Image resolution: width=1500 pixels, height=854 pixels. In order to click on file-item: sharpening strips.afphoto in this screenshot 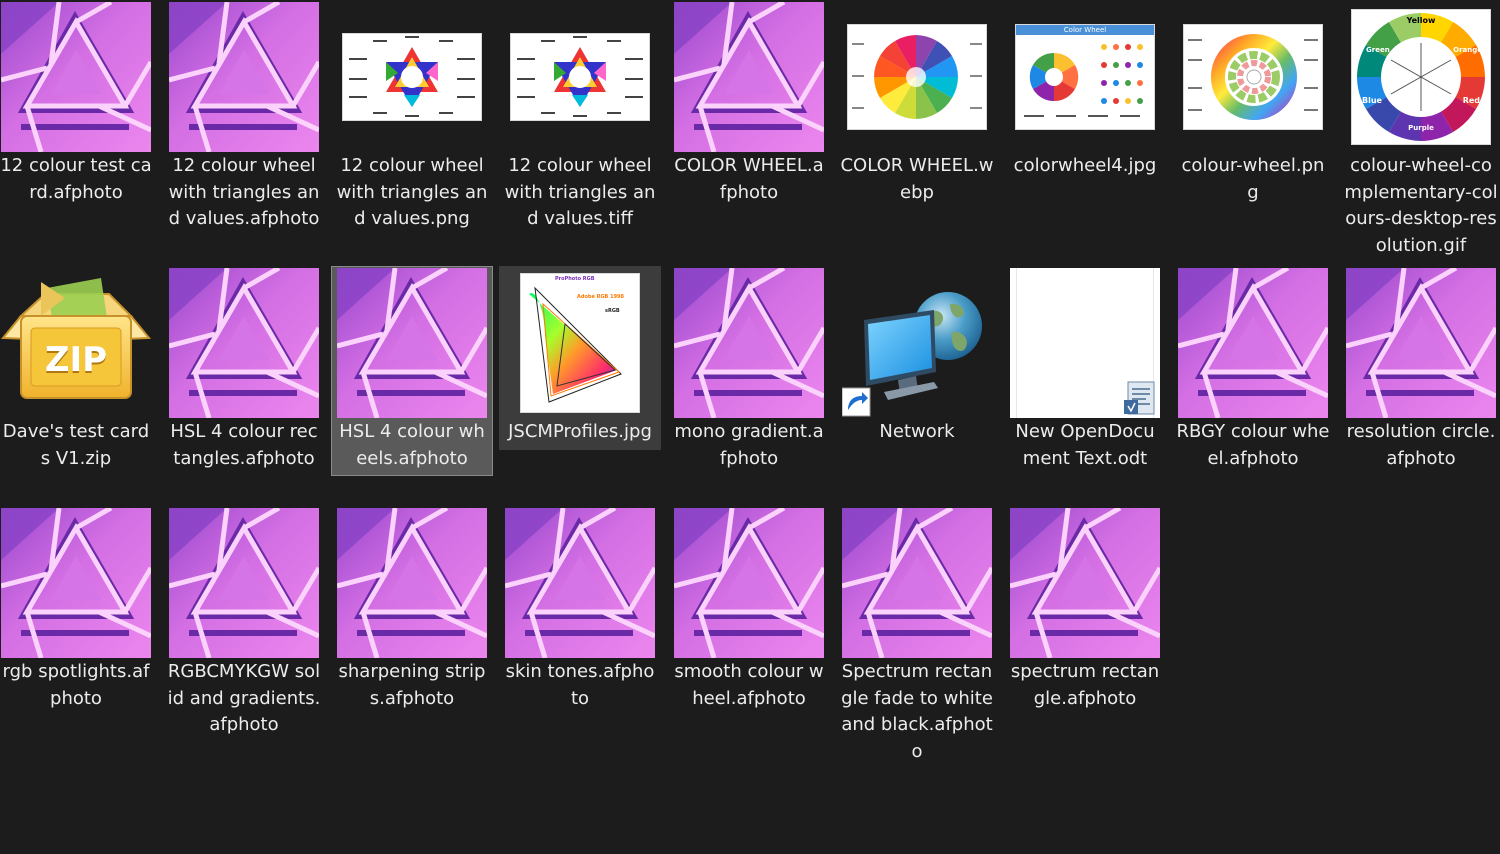, I will do `click(412, 611)`.